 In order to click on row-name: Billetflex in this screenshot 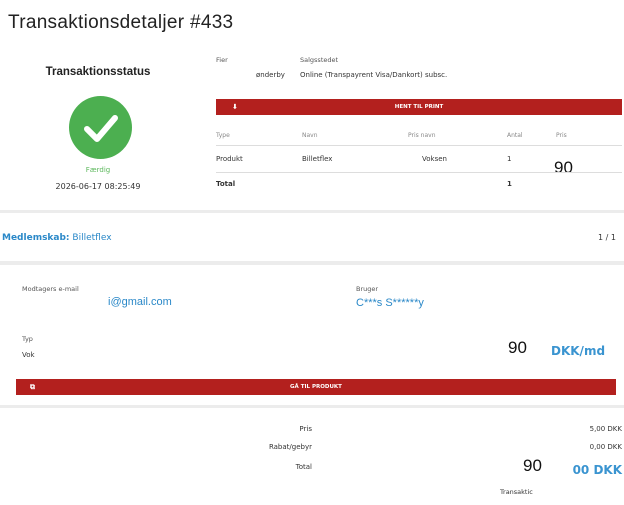, I will do `click(317, 159)`.